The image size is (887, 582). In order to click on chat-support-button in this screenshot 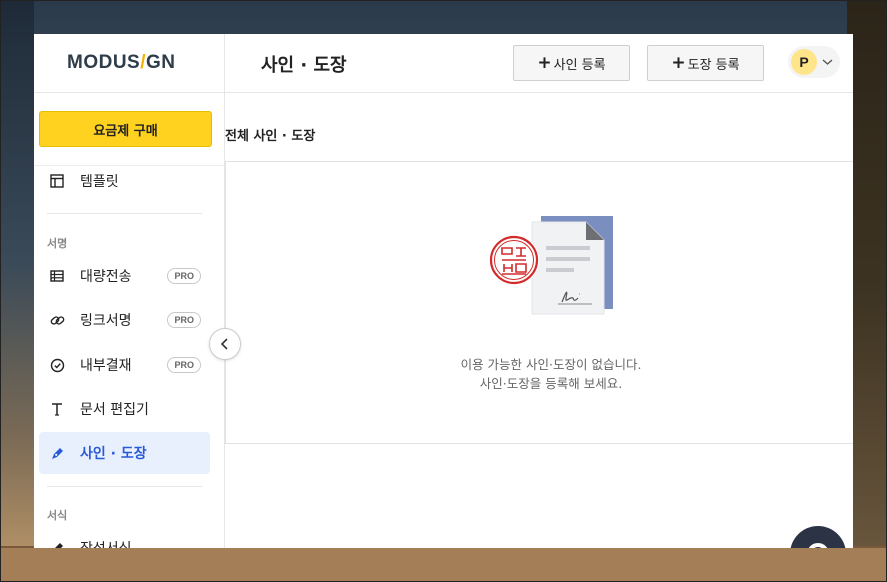, I will do `click(818, 537)`.